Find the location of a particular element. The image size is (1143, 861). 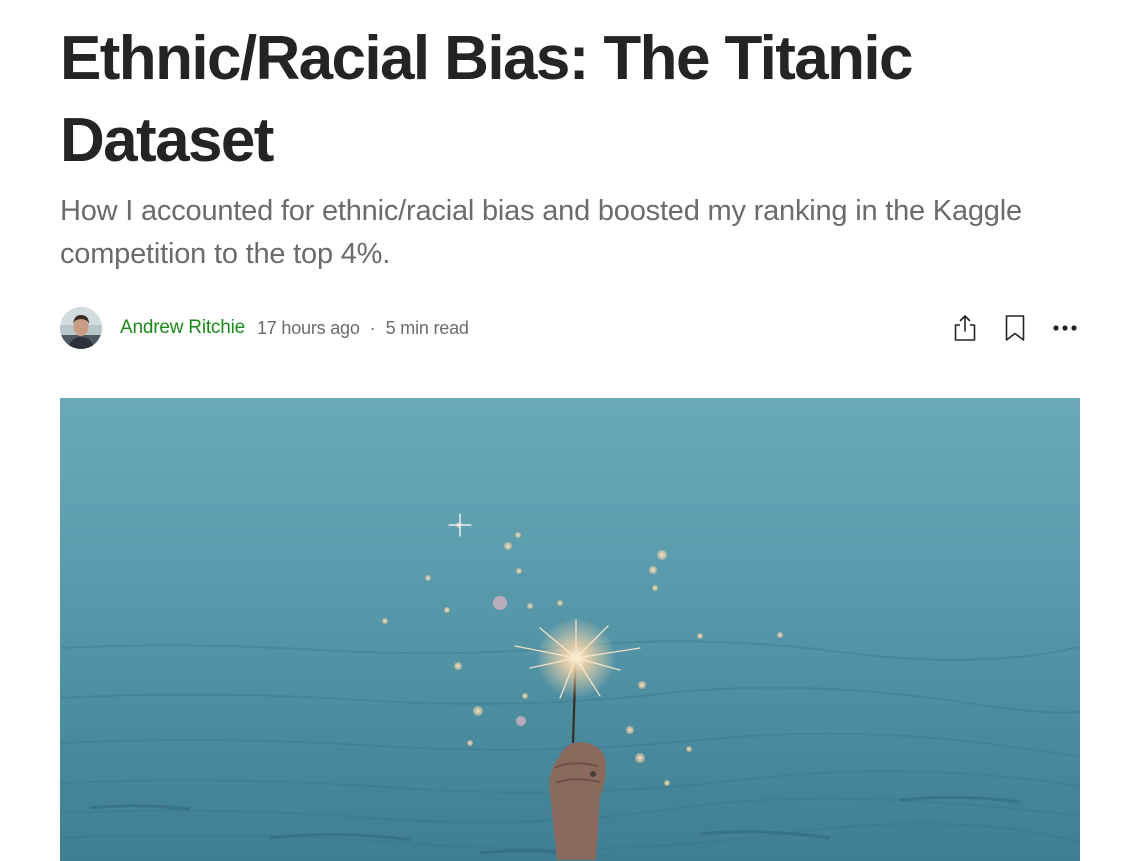

author-link: Andrew Ritchie is located at coordinates (182, 328).